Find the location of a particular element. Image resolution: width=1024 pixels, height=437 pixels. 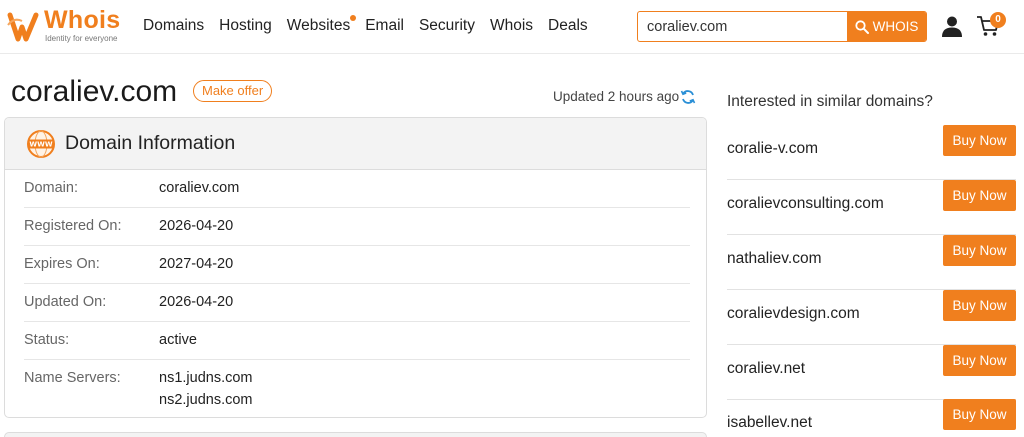

row-value: coraliev.com is located at coordinates (199, 188).